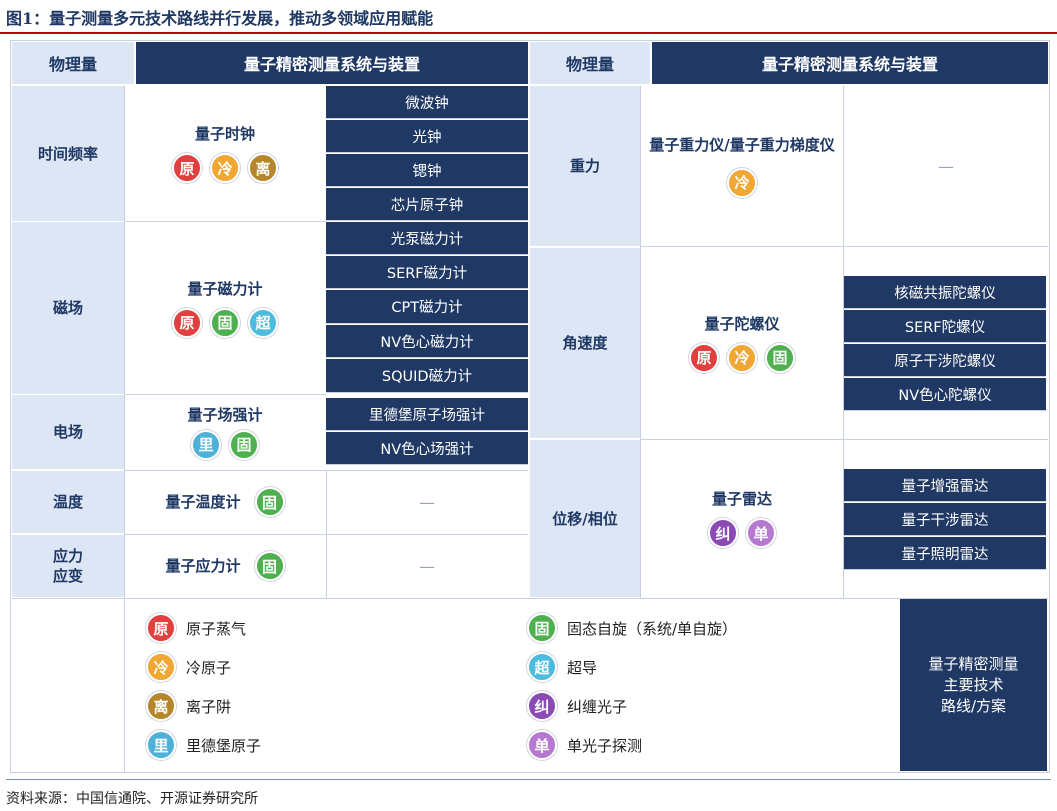  What do you see at coordinates (225, 414) in the screenshot?
I see `device-name: 量子场强计` at bounding box center [225, 414].